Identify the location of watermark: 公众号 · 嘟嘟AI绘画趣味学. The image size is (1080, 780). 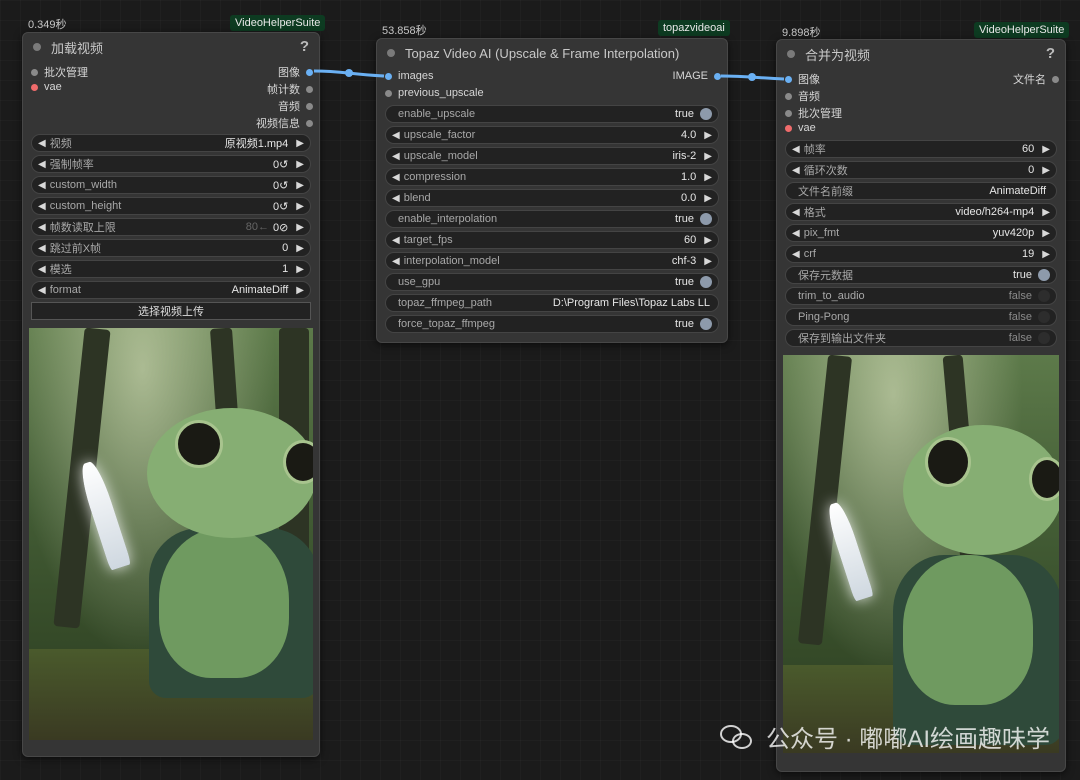
(884, 736).